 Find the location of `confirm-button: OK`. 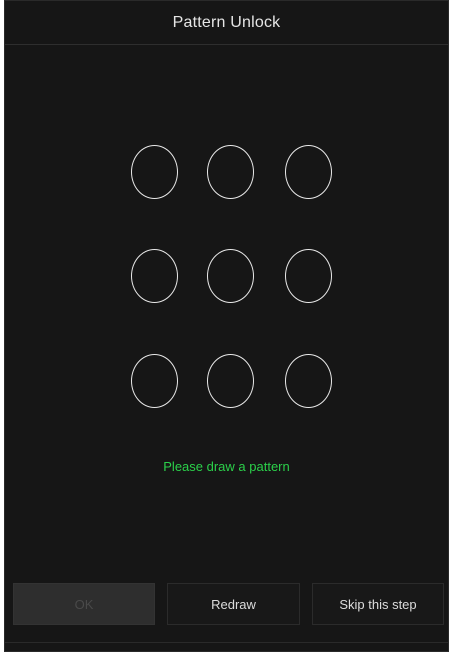

confirm-button: OK is located at coordinates (84, 604).